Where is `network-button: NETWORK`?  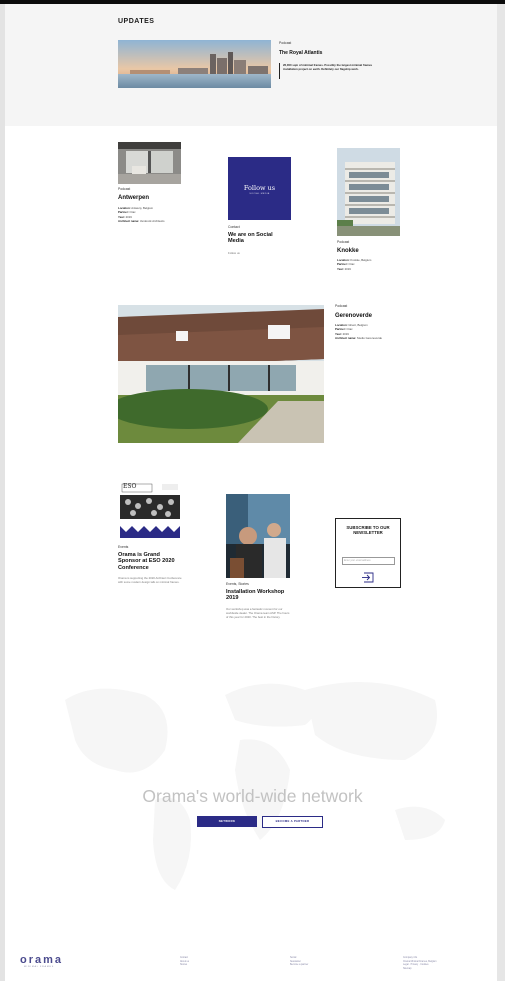
network-button: NETWORK is located at coordinates (227, 821).